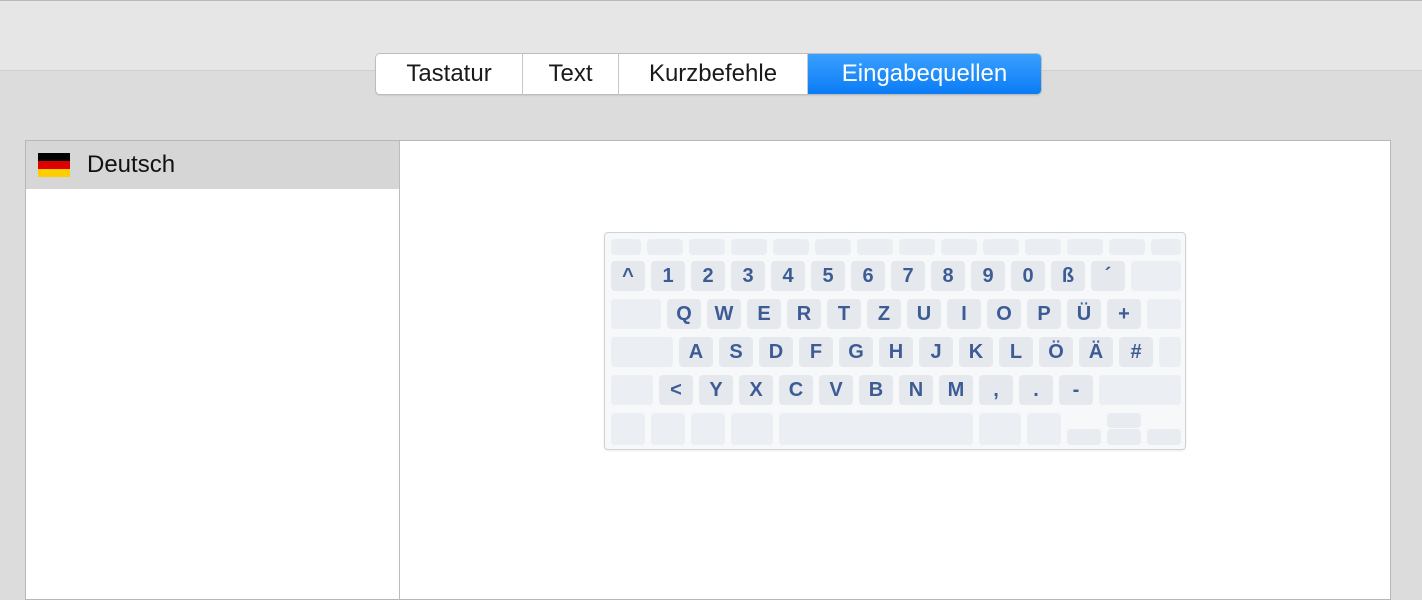 The image size is (1422, 600). Describe the element at coordinates (676, 390) in the screenshot. I see `key: <` at that location.